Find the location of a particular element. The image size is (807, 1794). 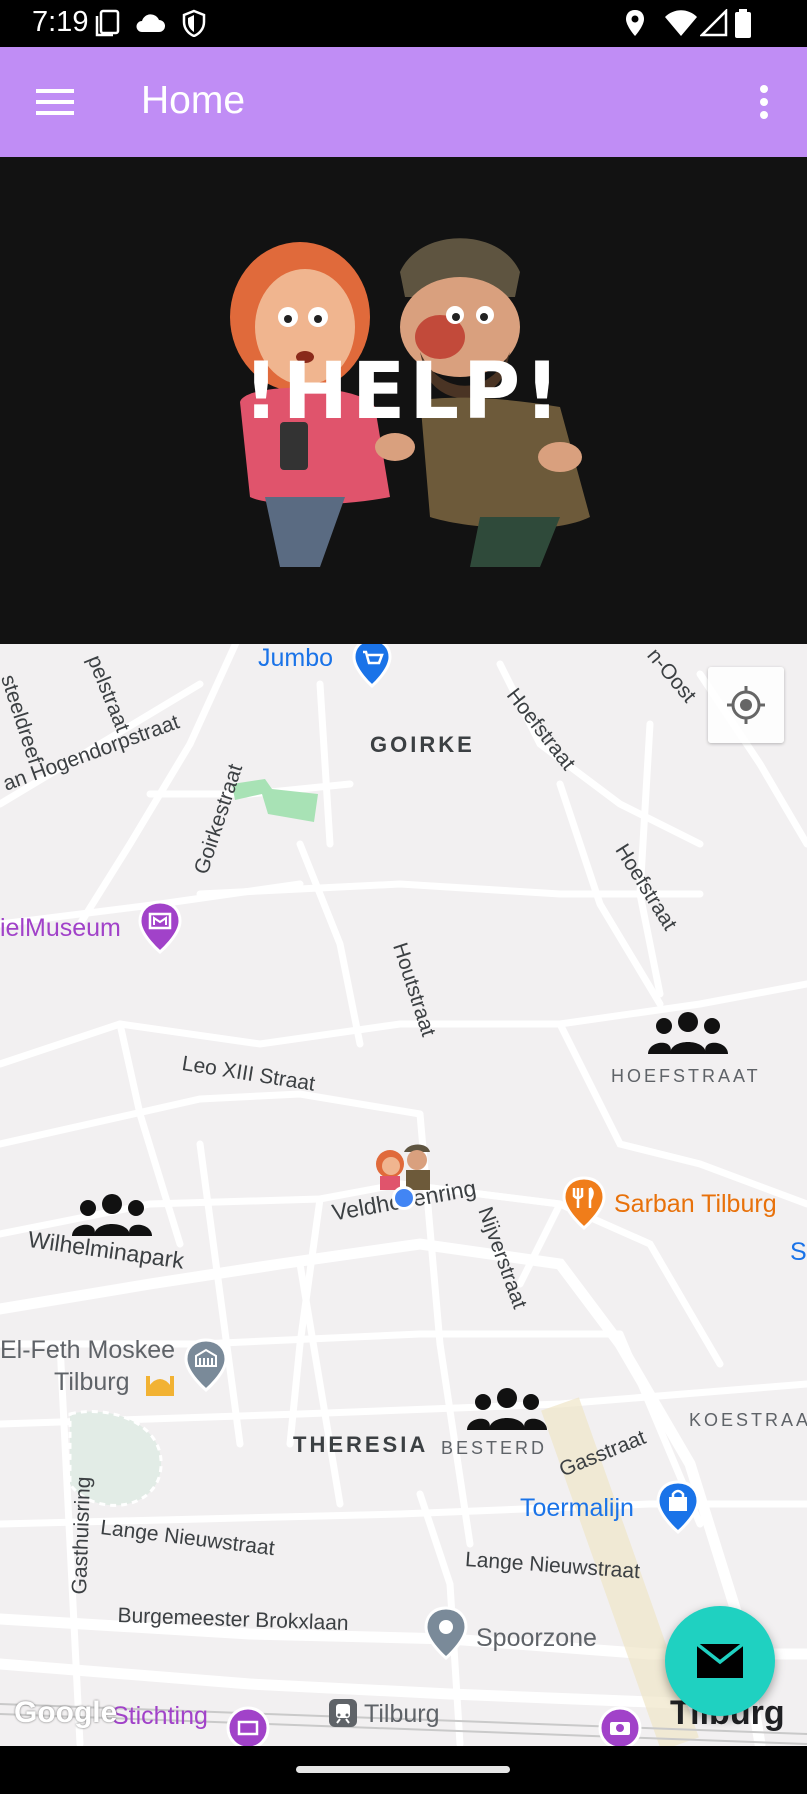

help-title: !HELP! is located at coordinates (403, 392).